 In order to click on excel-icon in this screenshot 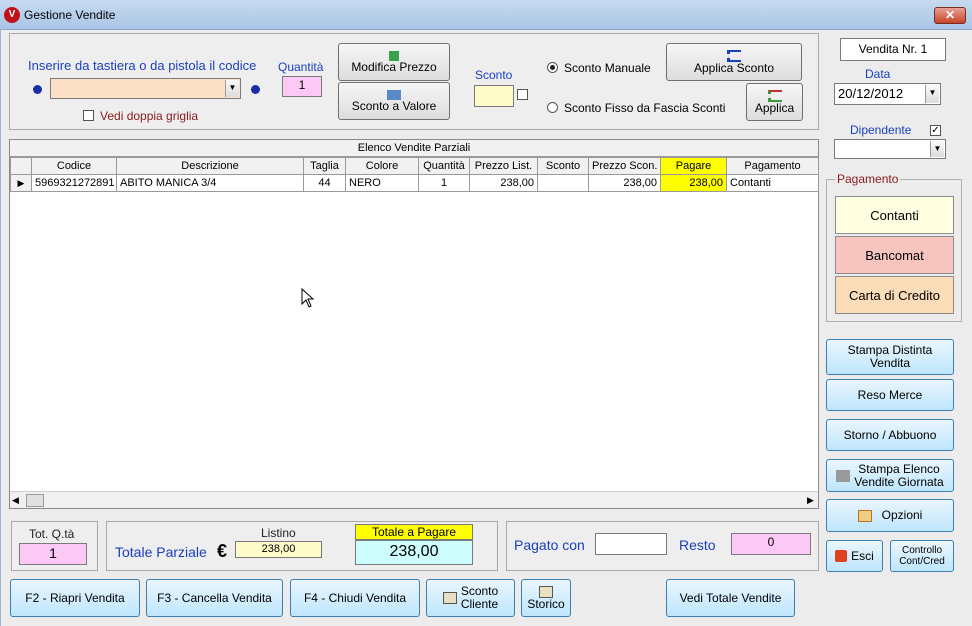, I will do `click(394, 55)`.